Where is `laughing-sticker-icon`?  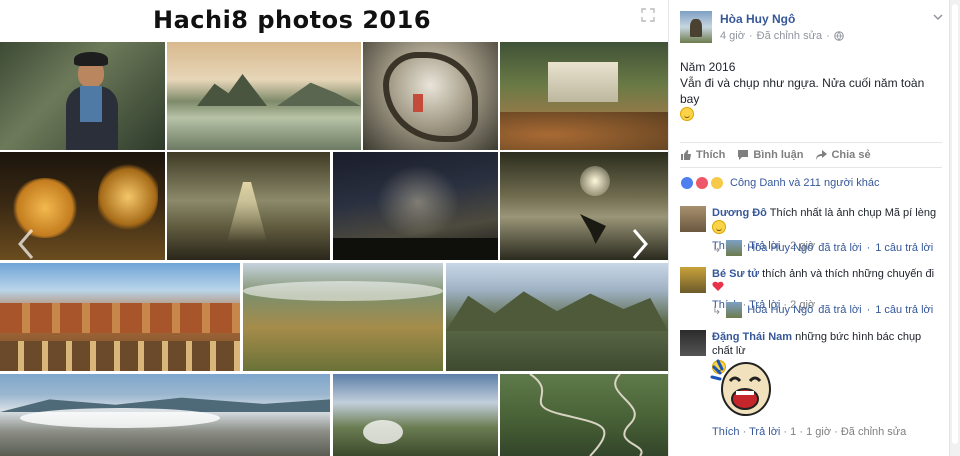 laughing-sticker-icon is located at coordinates (740, 387).